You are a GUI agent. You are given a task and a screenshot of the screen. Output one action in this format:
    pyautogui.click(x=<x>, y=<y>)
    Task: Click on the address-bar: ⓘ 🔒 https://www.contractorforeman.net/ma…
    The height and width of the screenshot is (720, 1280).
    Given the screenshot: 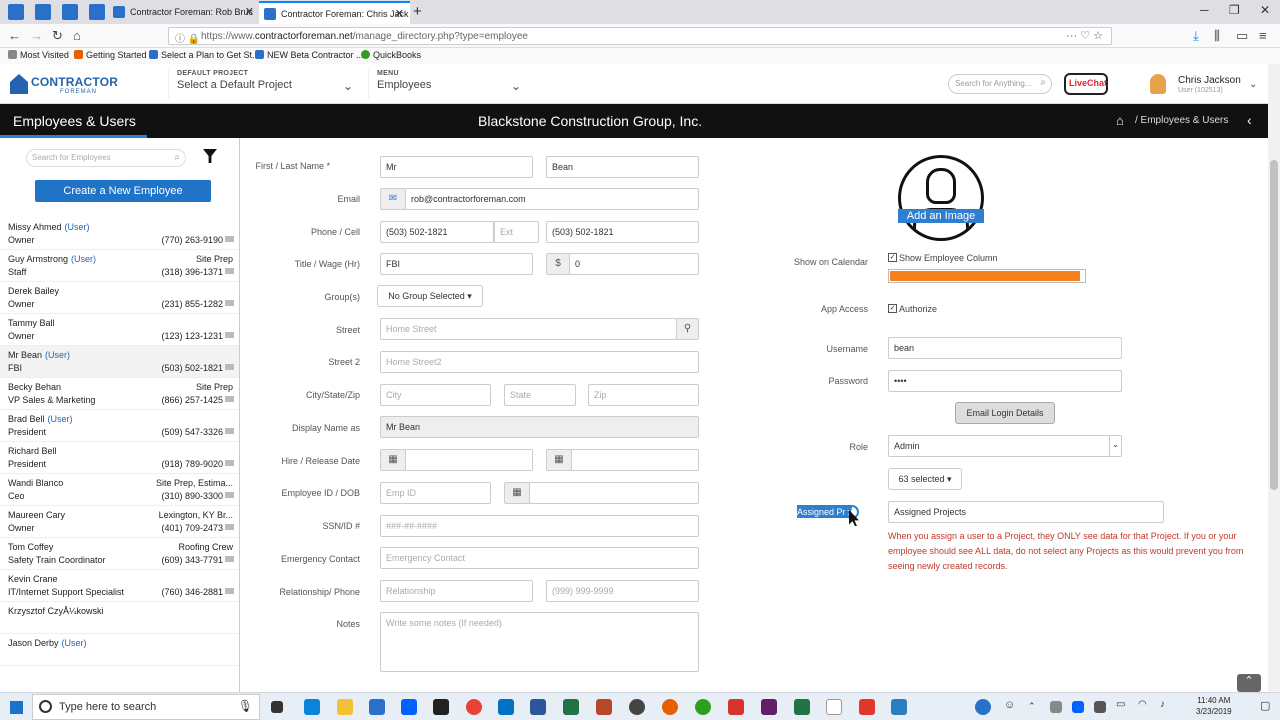 What is the action you would take?
    pyautogui.click(x=640, y=36)
    